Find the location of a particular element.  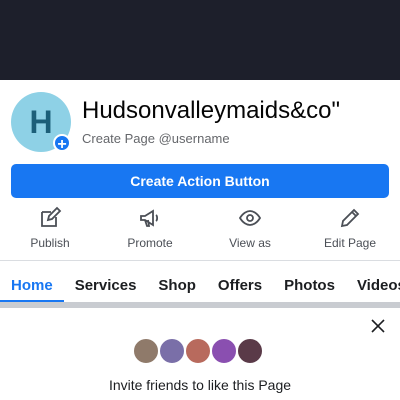

page-actions-bar: Publish Promote View as Edit Page is located at coordinates (200, 231).